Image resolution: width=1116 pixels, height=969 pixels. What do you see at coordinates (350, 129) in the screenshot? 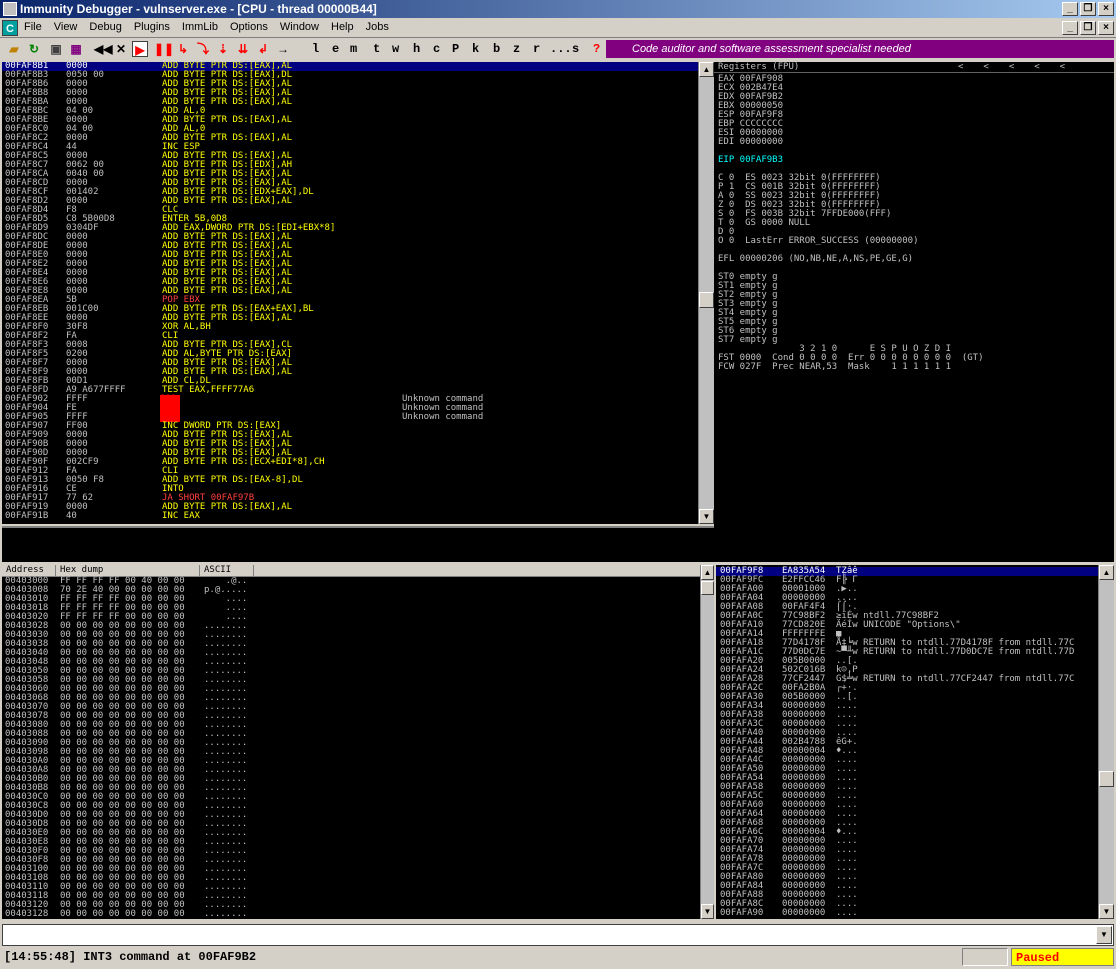
I see `disasm-row: 00FAF8C0 04 00 ADD AL,0` at bounding box center [350, 129].